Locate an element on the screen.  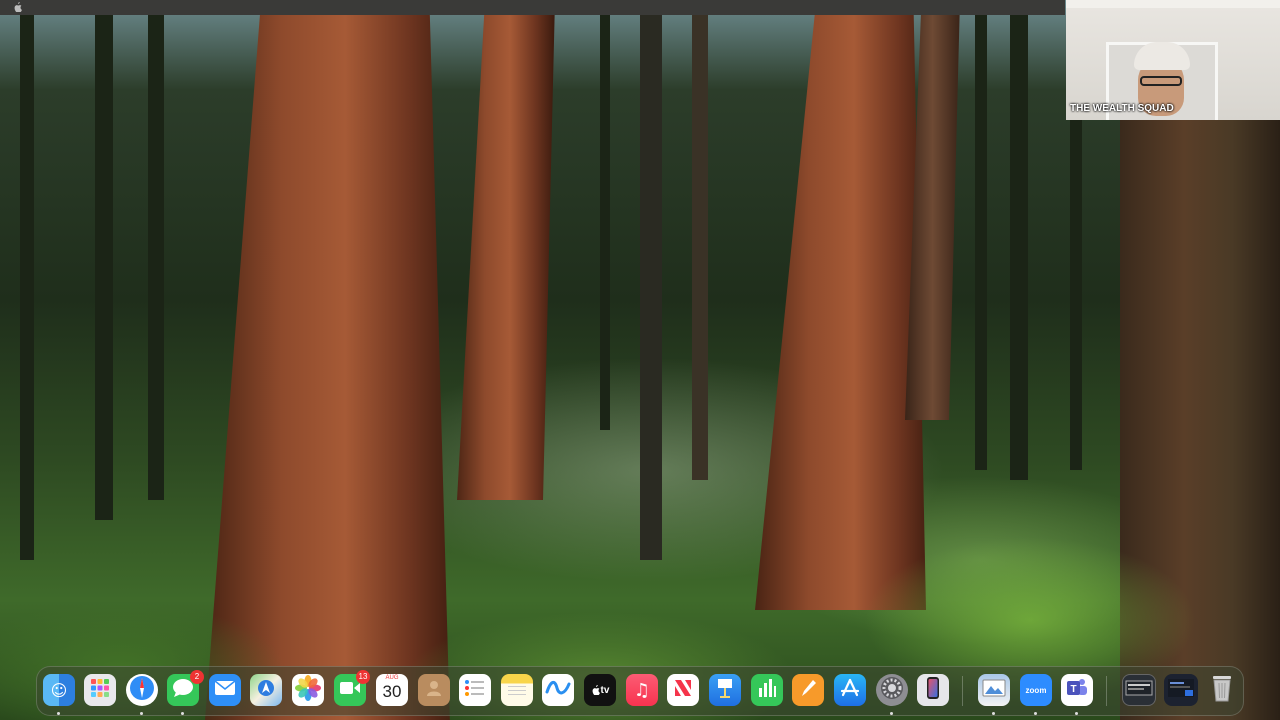
freeform-icon is located at coordinates (558, 690).